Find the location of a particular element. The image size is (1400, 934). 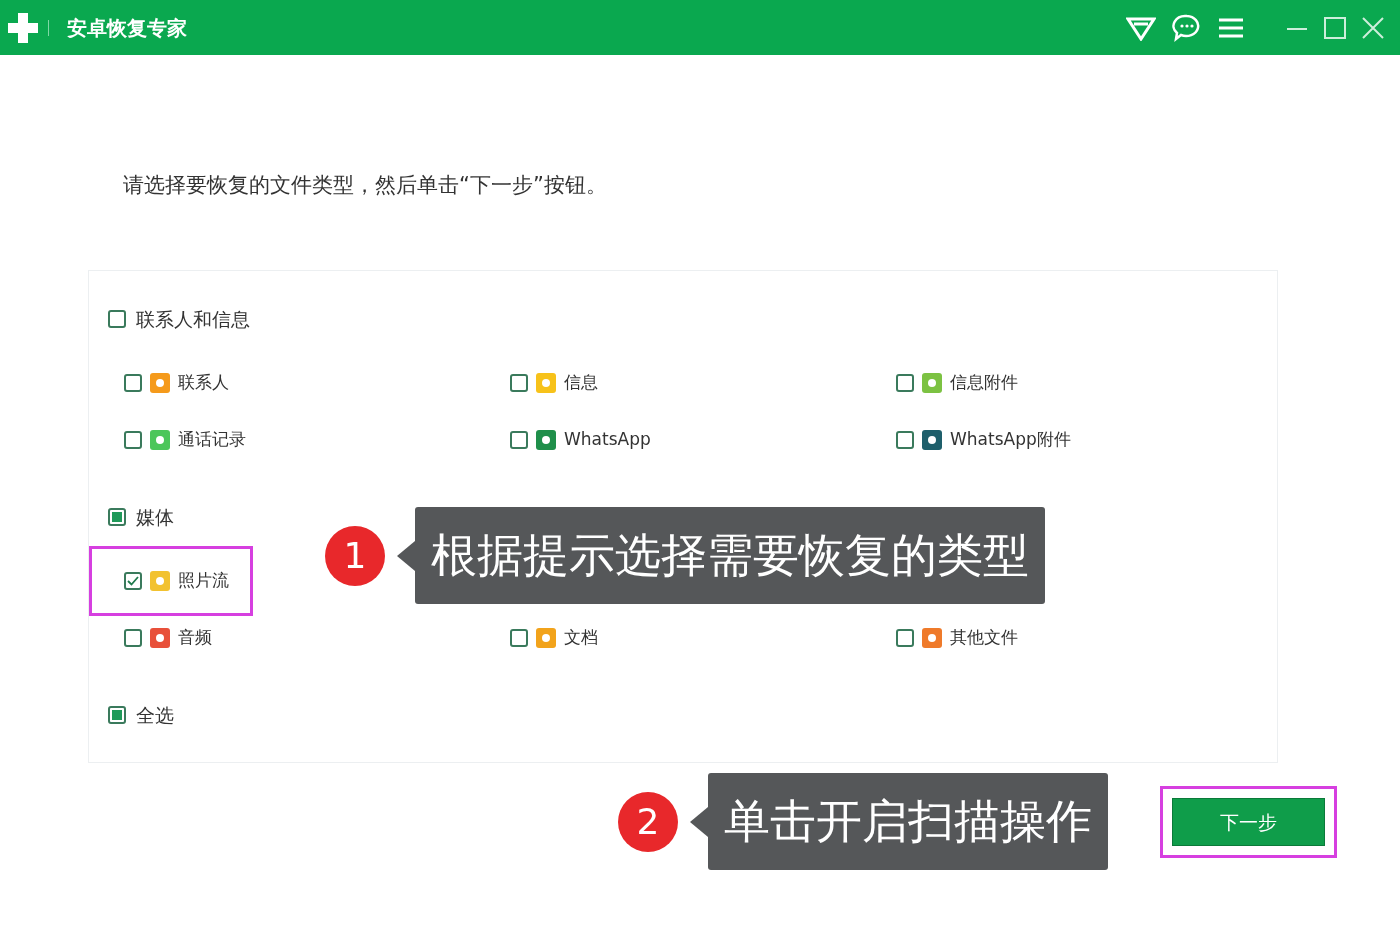

group-label: 联系人和信息 is located at coordinates (193, 319).